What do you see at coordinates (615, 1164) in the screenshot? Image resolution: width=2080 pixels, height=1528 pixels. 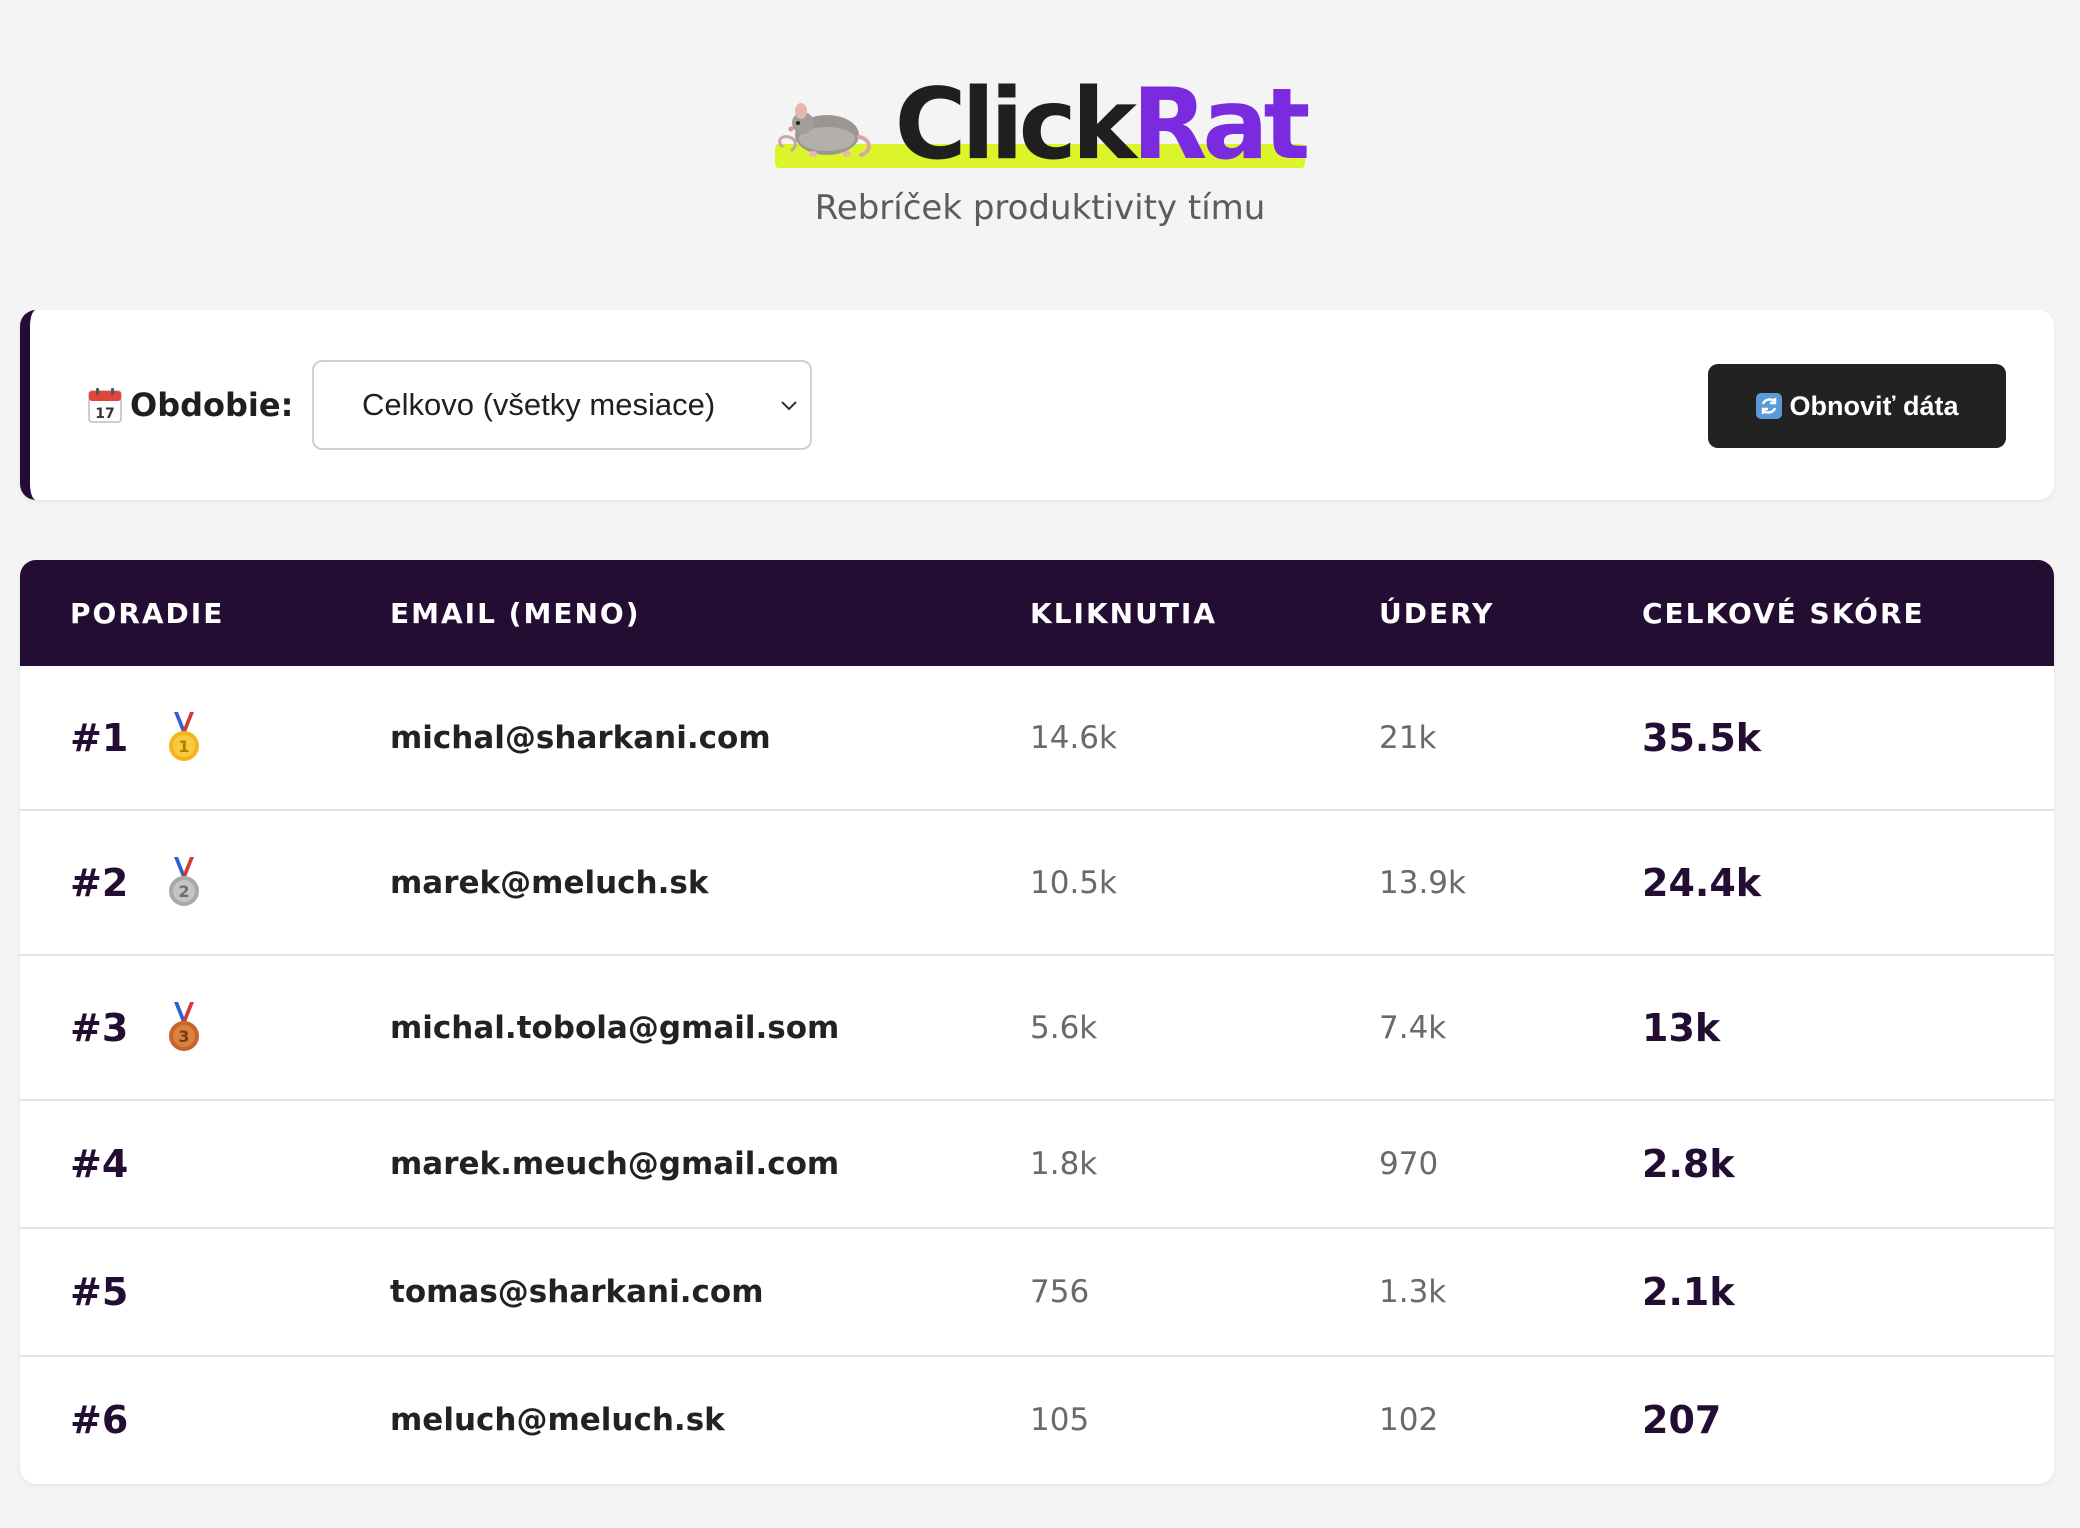 I see `email-cell: marek.meuch@gmail.com` at bounding box center [615, 1164].